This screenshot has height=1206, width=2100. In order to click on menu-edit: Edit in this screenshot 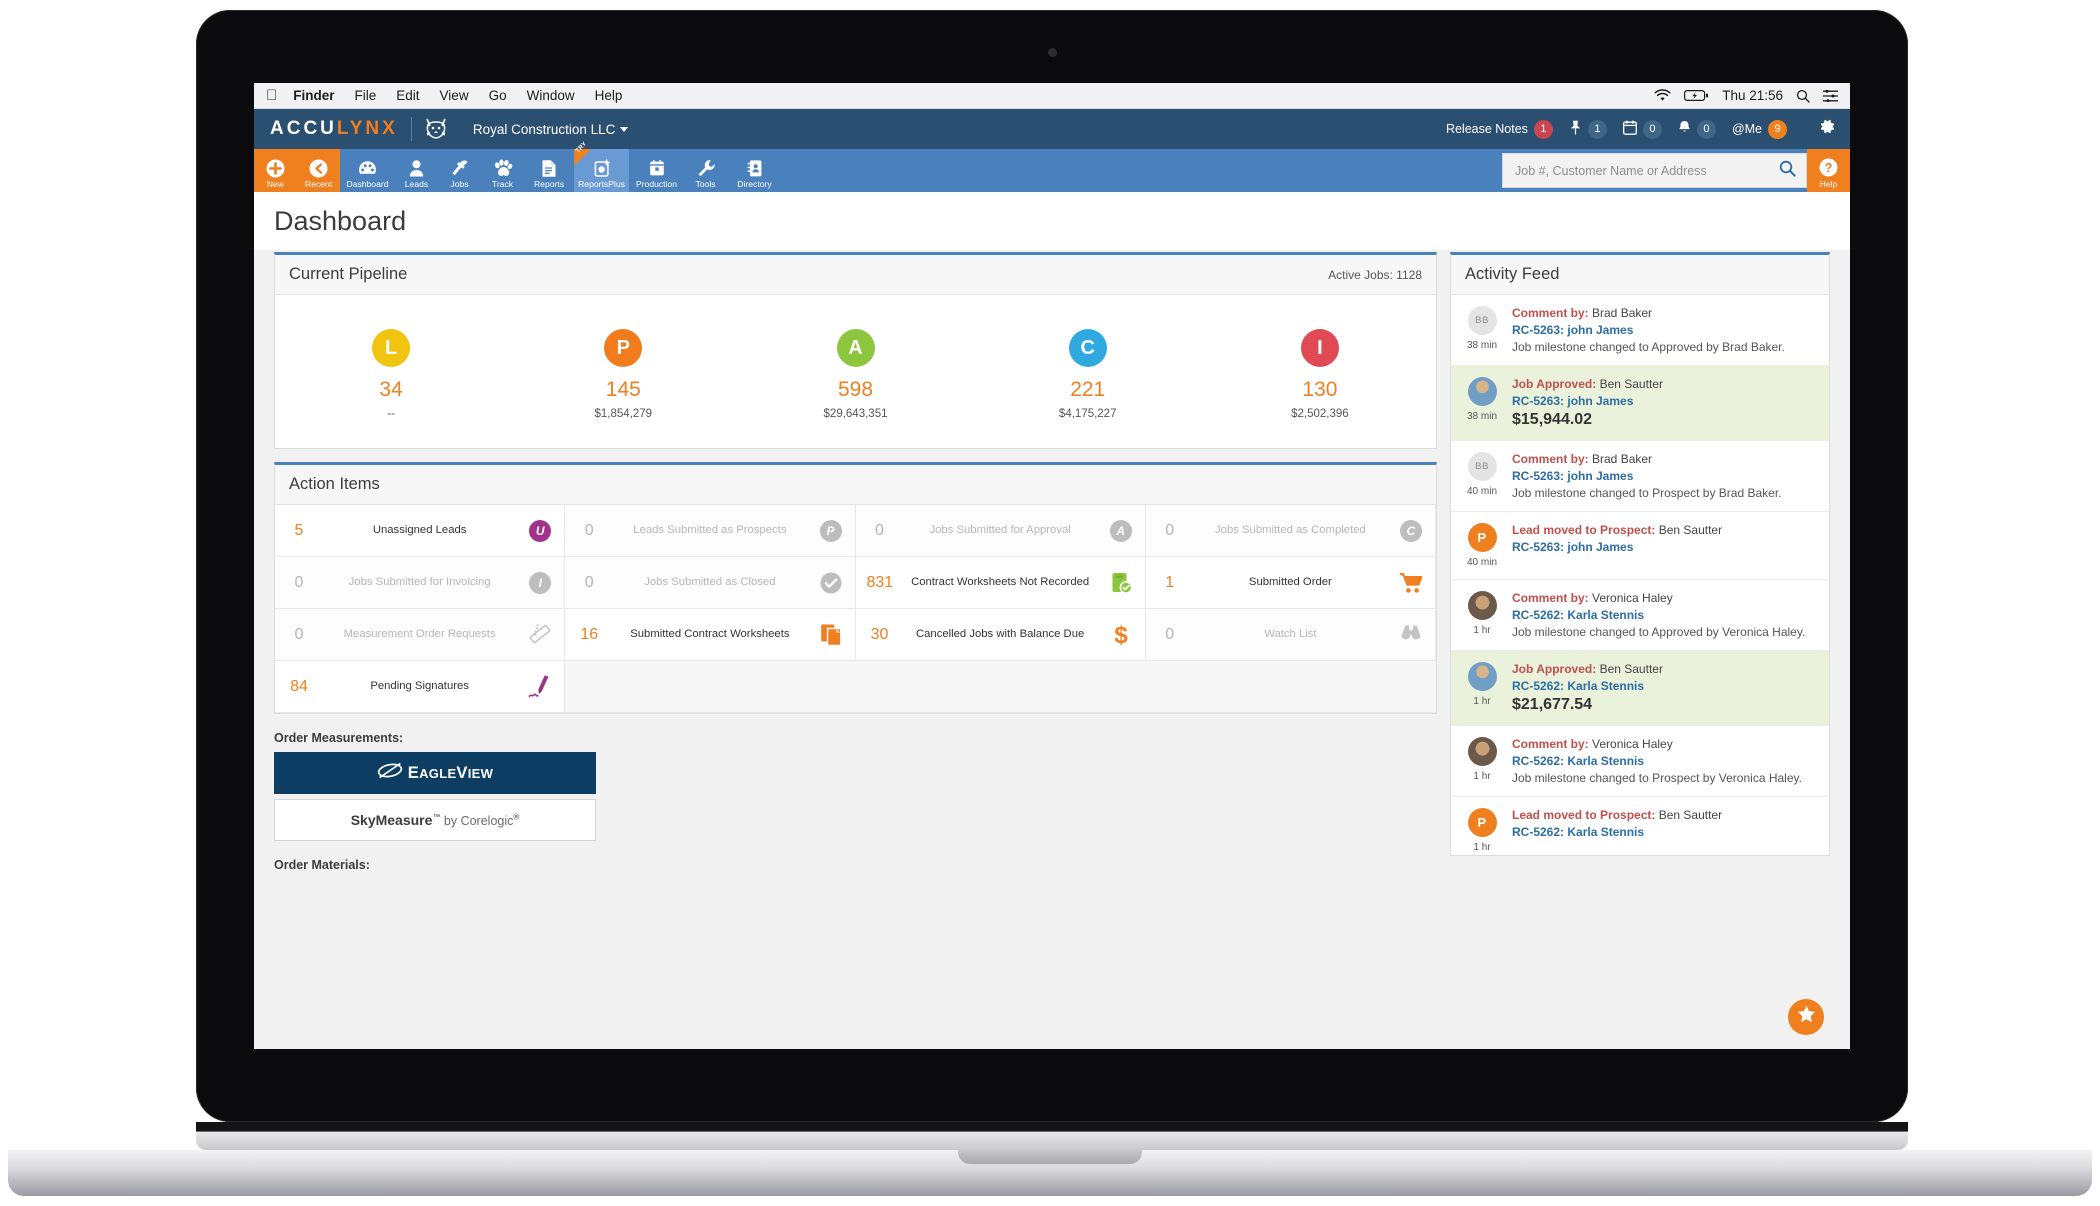, I will do `click(407, 95)`.